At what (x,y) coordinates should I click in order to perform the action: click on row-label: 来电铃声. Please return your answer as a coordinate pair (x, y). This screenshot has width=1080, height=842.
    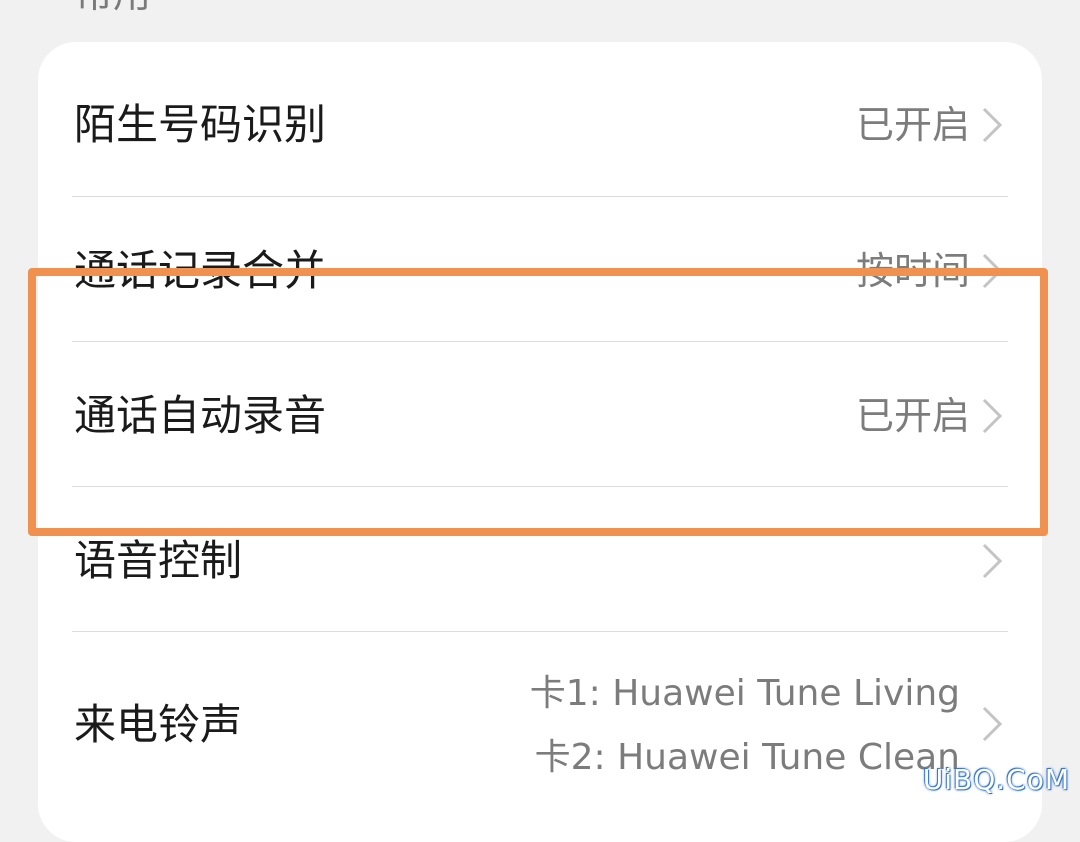
    Looking at the image, I should click on (158, 724).